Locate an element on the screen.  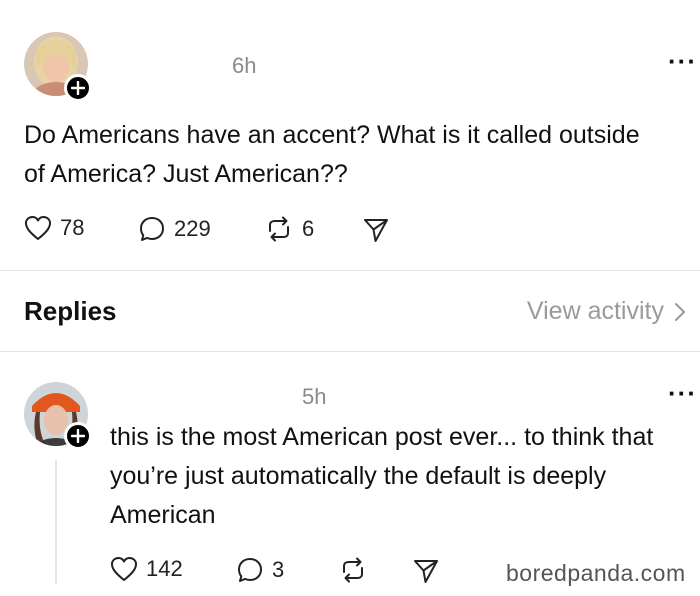
thread-line is located at coordinates (56, 522).